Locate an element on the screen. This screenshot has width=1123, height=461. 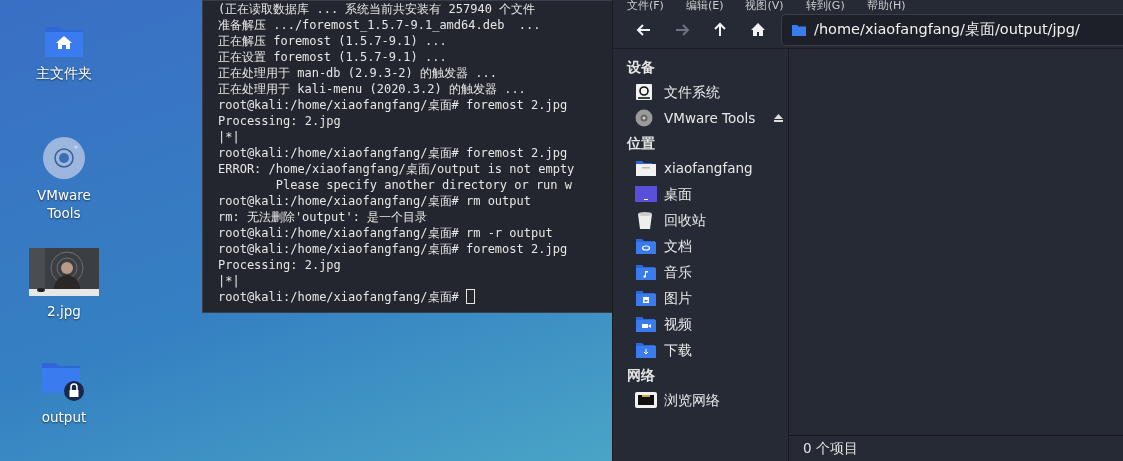
terminal-line: Please specify another directory or run w is located at coordinates (423, 185).